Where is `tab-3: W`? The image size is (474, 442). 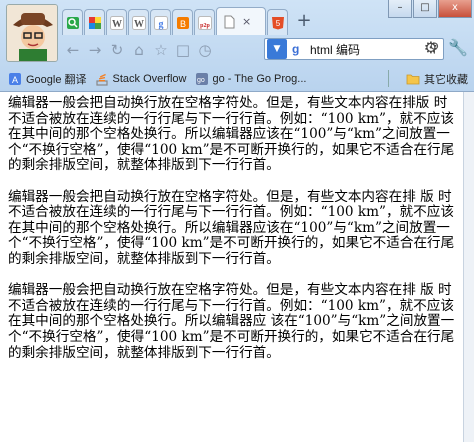
tab-3: W is located at coordinates (116, 22).